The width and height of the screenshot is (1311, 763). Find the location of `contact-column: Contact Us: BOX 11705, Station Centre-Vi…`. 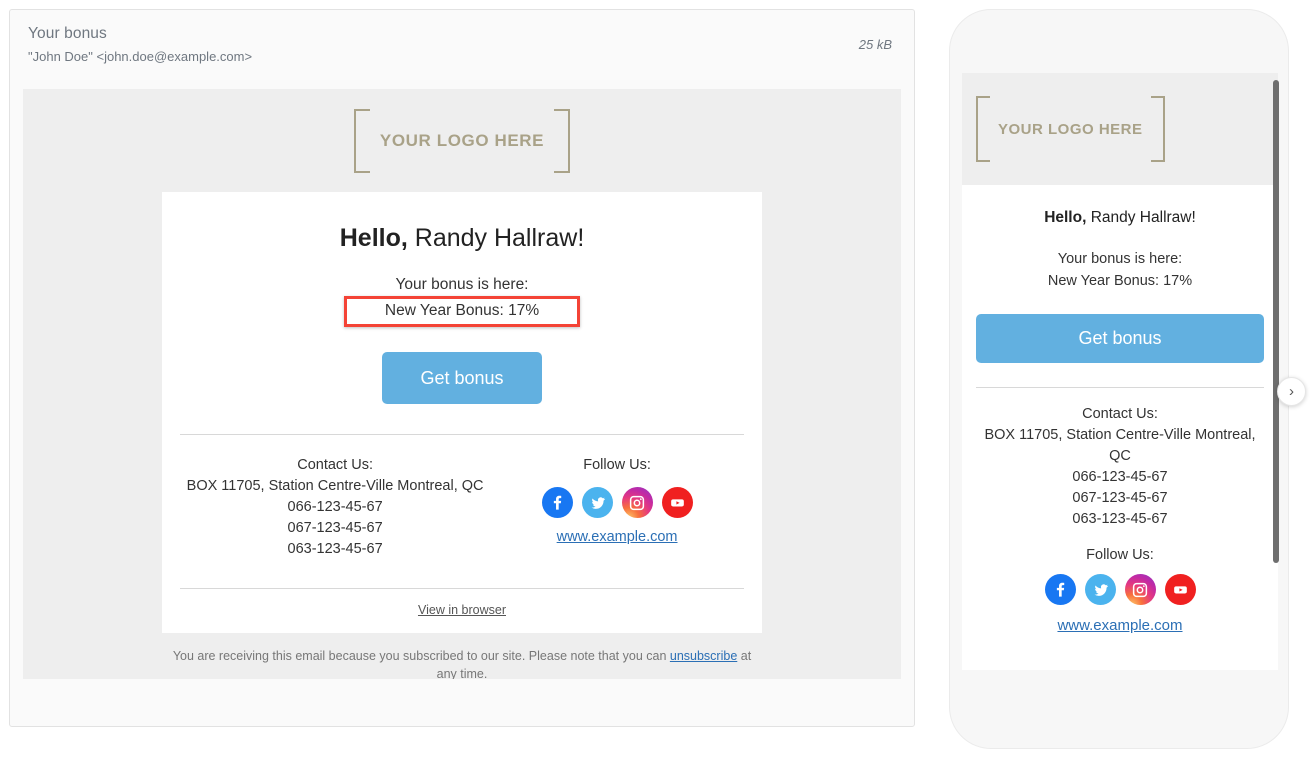

contact-column: Contact Us: BOX 11705, Station Centre-Vi… is located at coordinates (335, 507).